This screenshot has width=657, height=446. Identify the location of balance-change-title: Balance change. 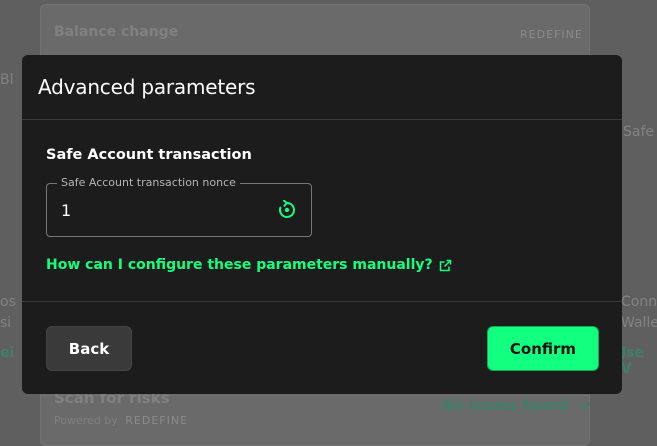
(116, 32).